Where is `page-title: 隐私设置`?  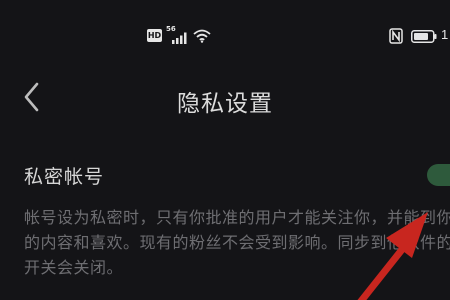 page-title: 隐私设置 is located at coordinates (225, 104).